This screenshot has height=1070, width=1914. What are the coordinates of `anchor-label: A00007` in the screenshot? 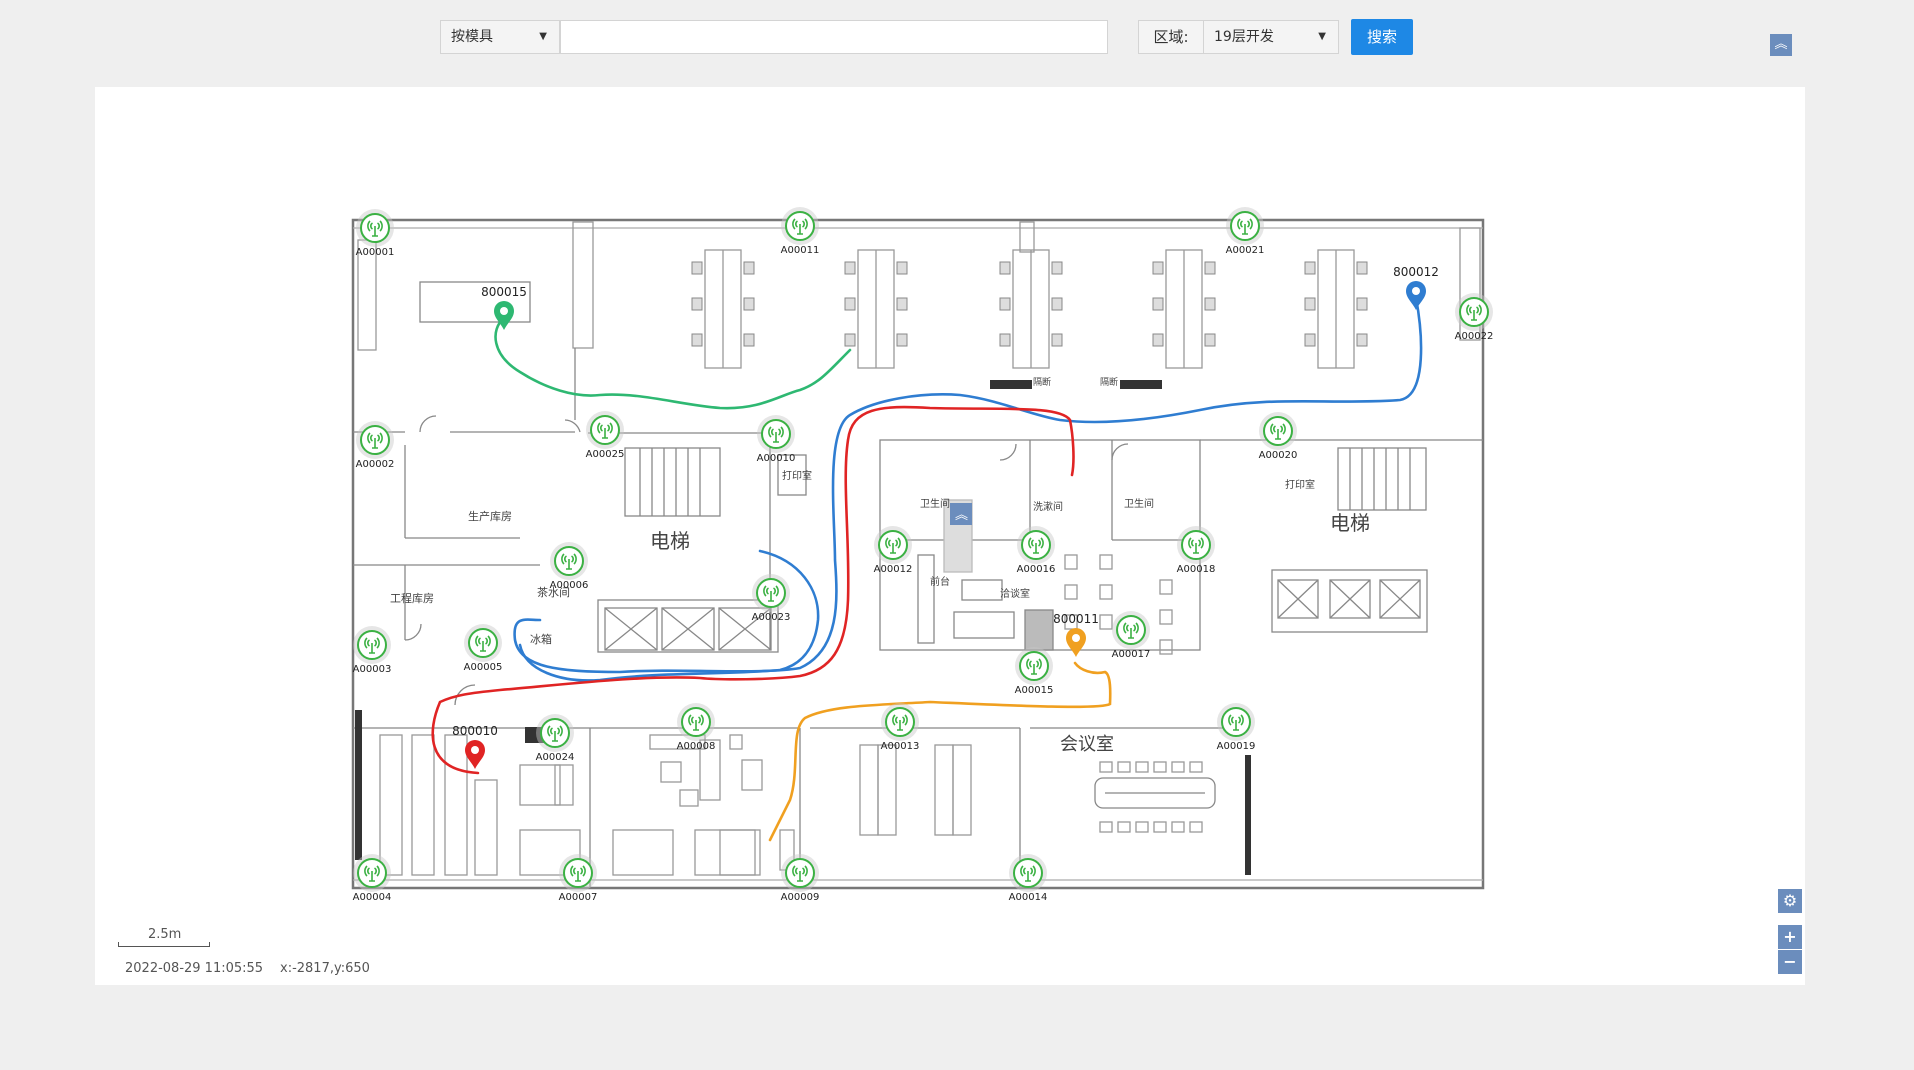 It's located at (578, 897).